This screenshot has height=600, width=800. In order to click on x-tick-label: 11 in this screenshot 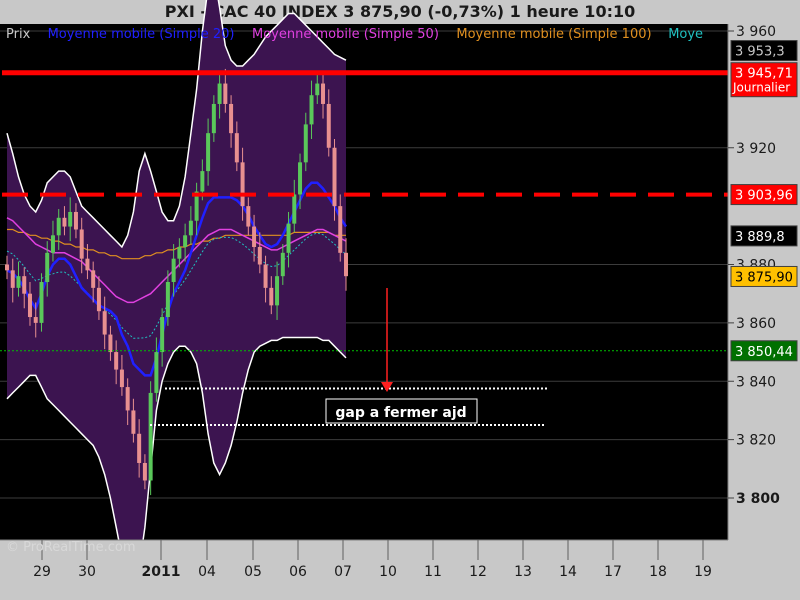, I will do `click(433, 572)`.